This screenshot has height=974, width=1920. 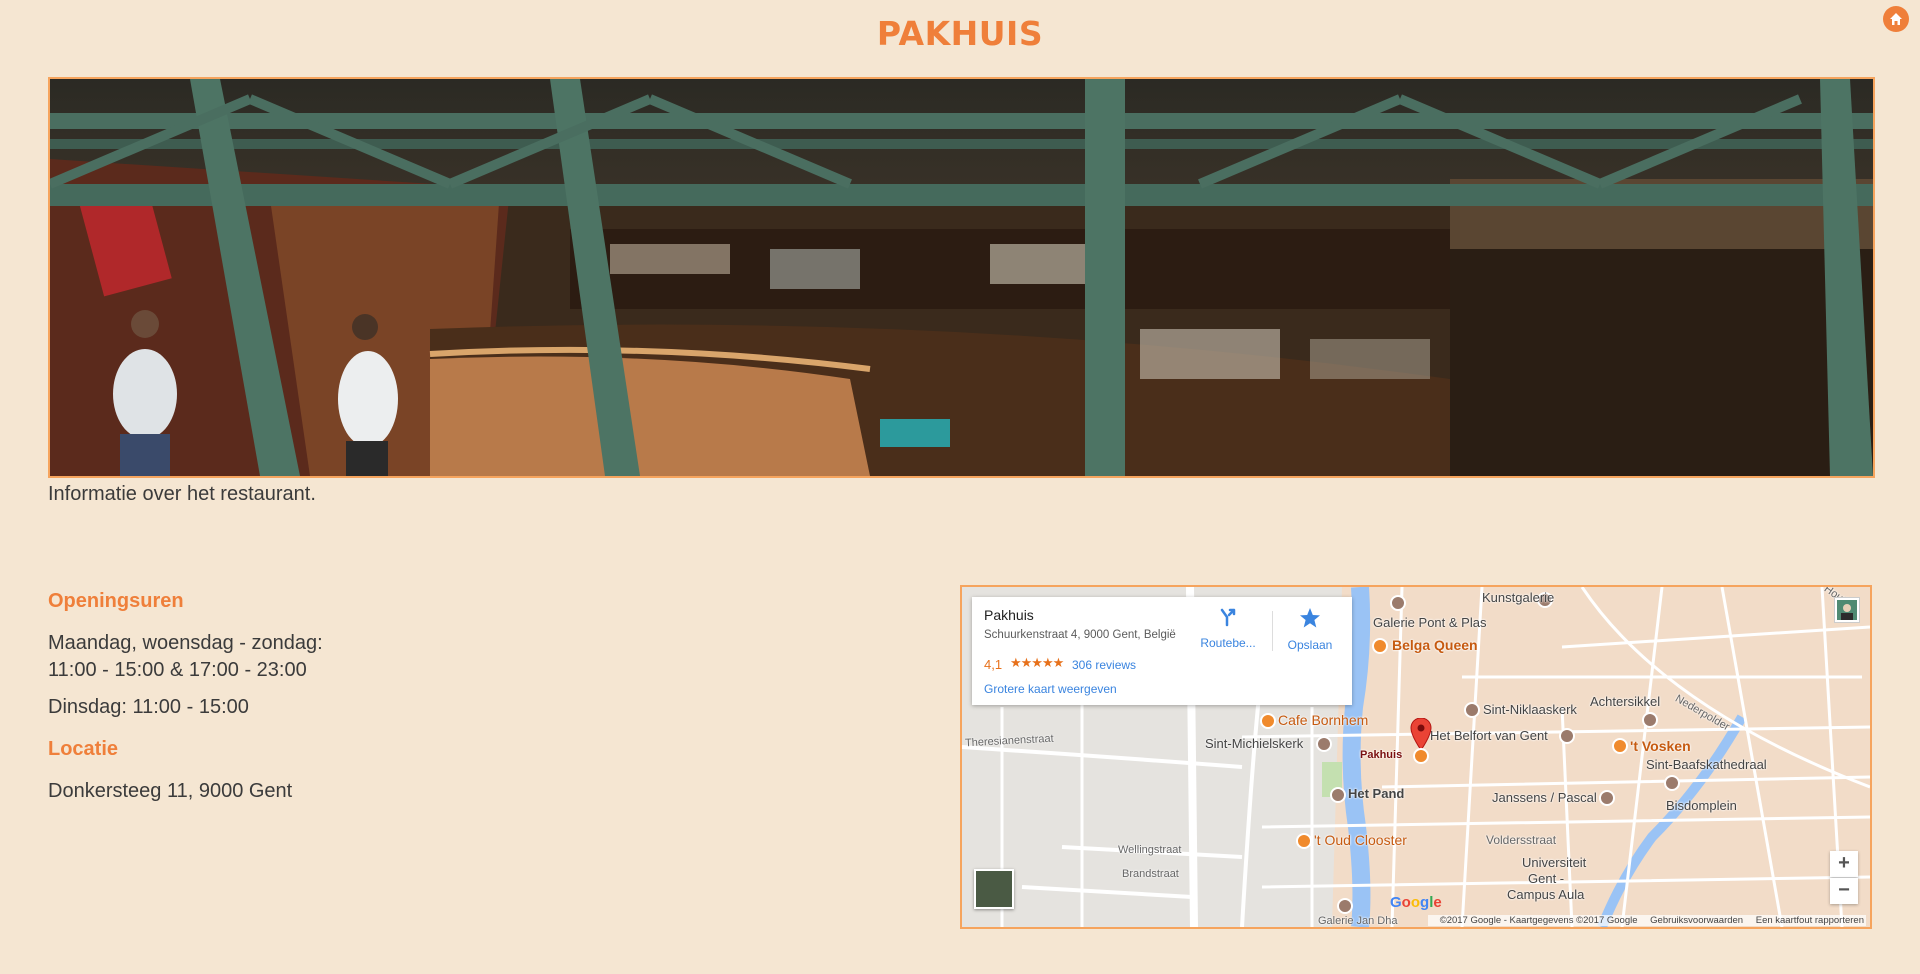 I want to click on place-rating: 4,1, so click(x=993, y=664).